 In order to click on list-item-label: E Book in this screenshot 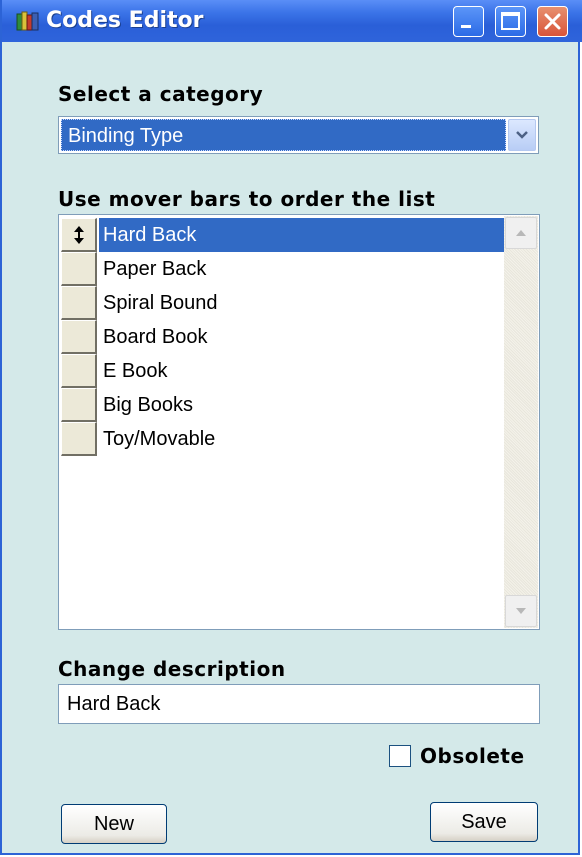, I will do `click(135, 371)`.